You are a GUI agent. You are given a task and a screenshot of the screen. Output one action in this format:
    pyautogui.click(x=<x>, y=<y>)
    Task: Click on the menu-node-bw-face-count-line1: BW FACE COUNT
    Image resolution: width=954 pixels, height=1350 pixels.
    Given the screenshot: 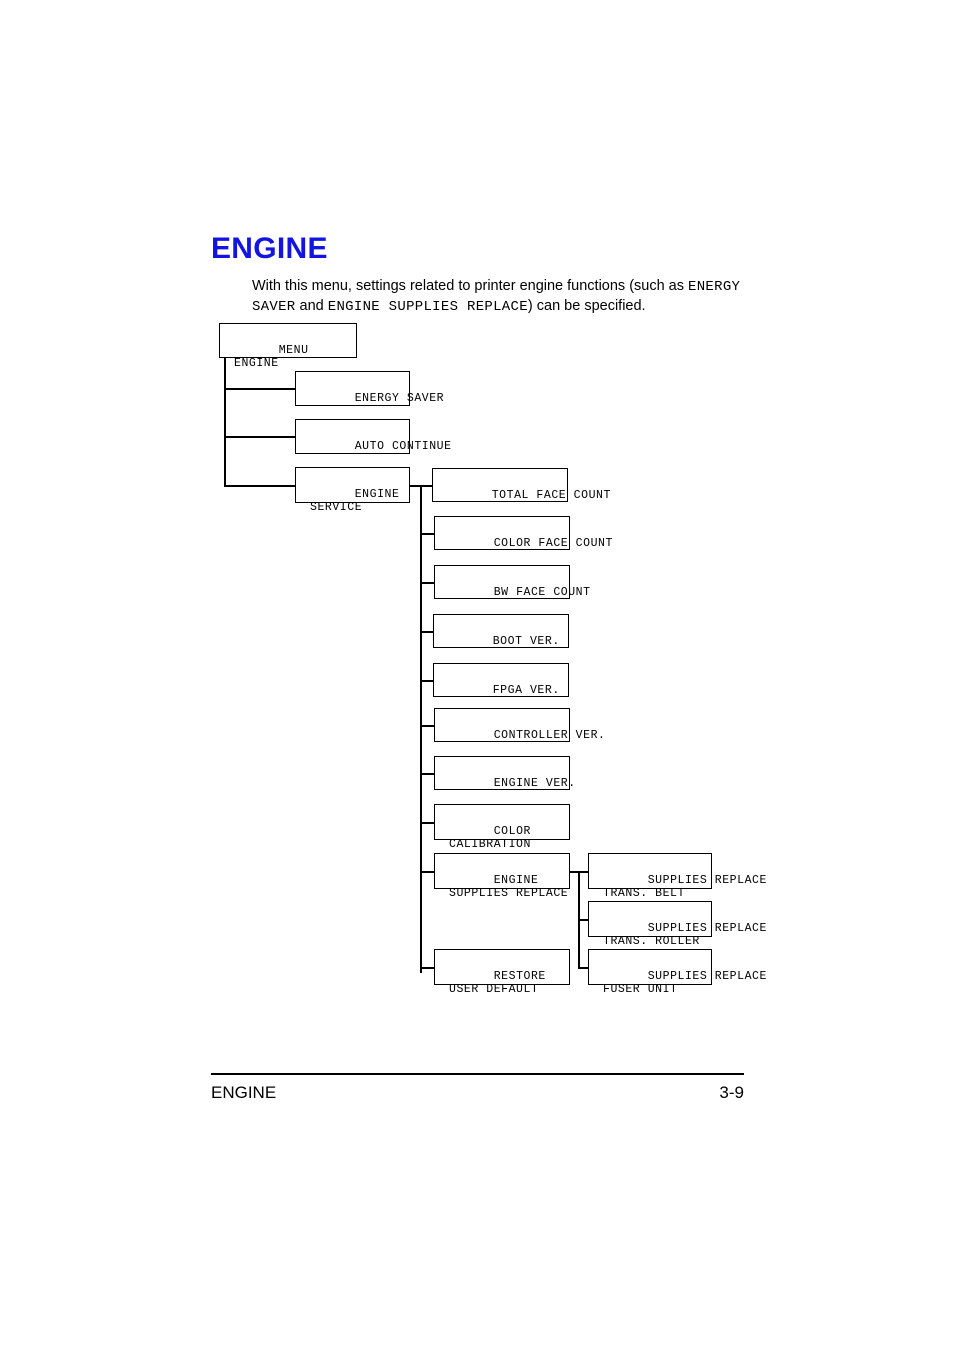 What is the action you would take?
    pyautogui.click(x=542, y=592)
    